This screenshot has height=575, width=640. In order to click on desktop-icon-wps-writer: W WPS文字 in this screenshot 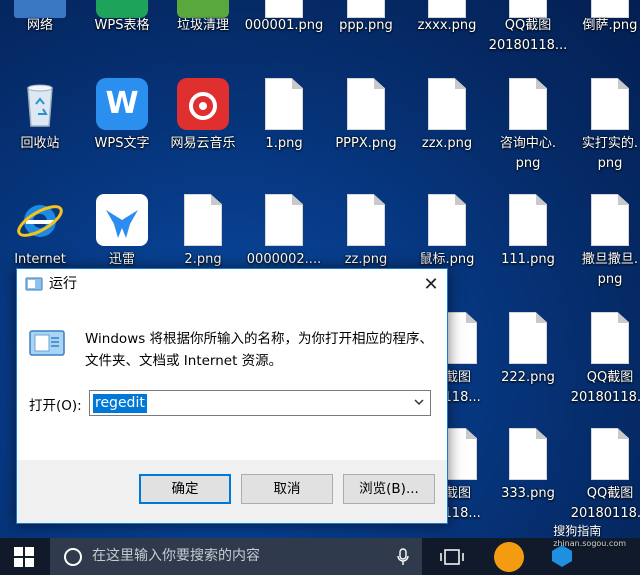, I will do `click(122, 118)`.